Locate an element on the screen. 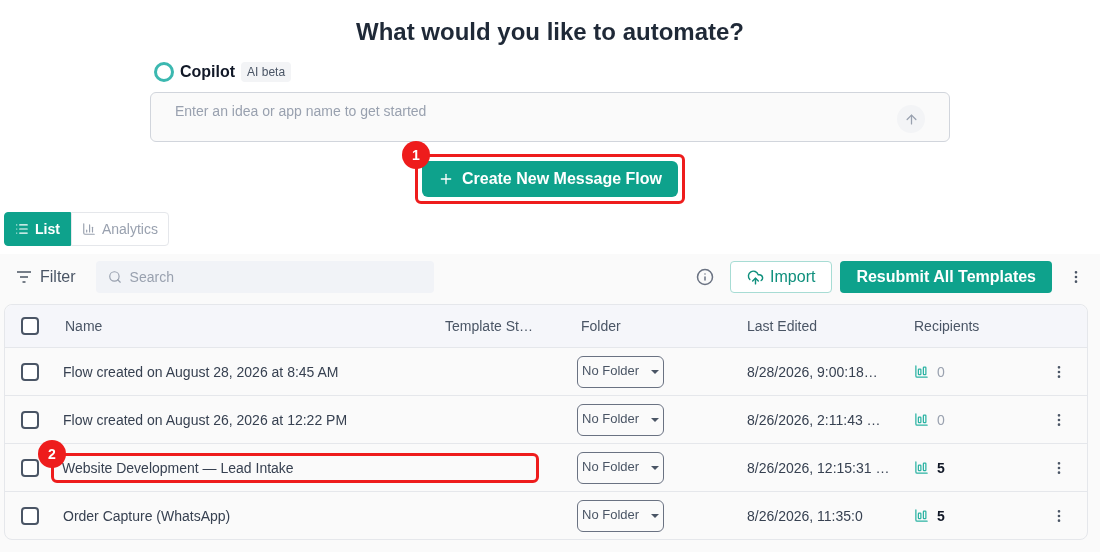  beta-badge: AI beta is located at coordinates (266, 72).